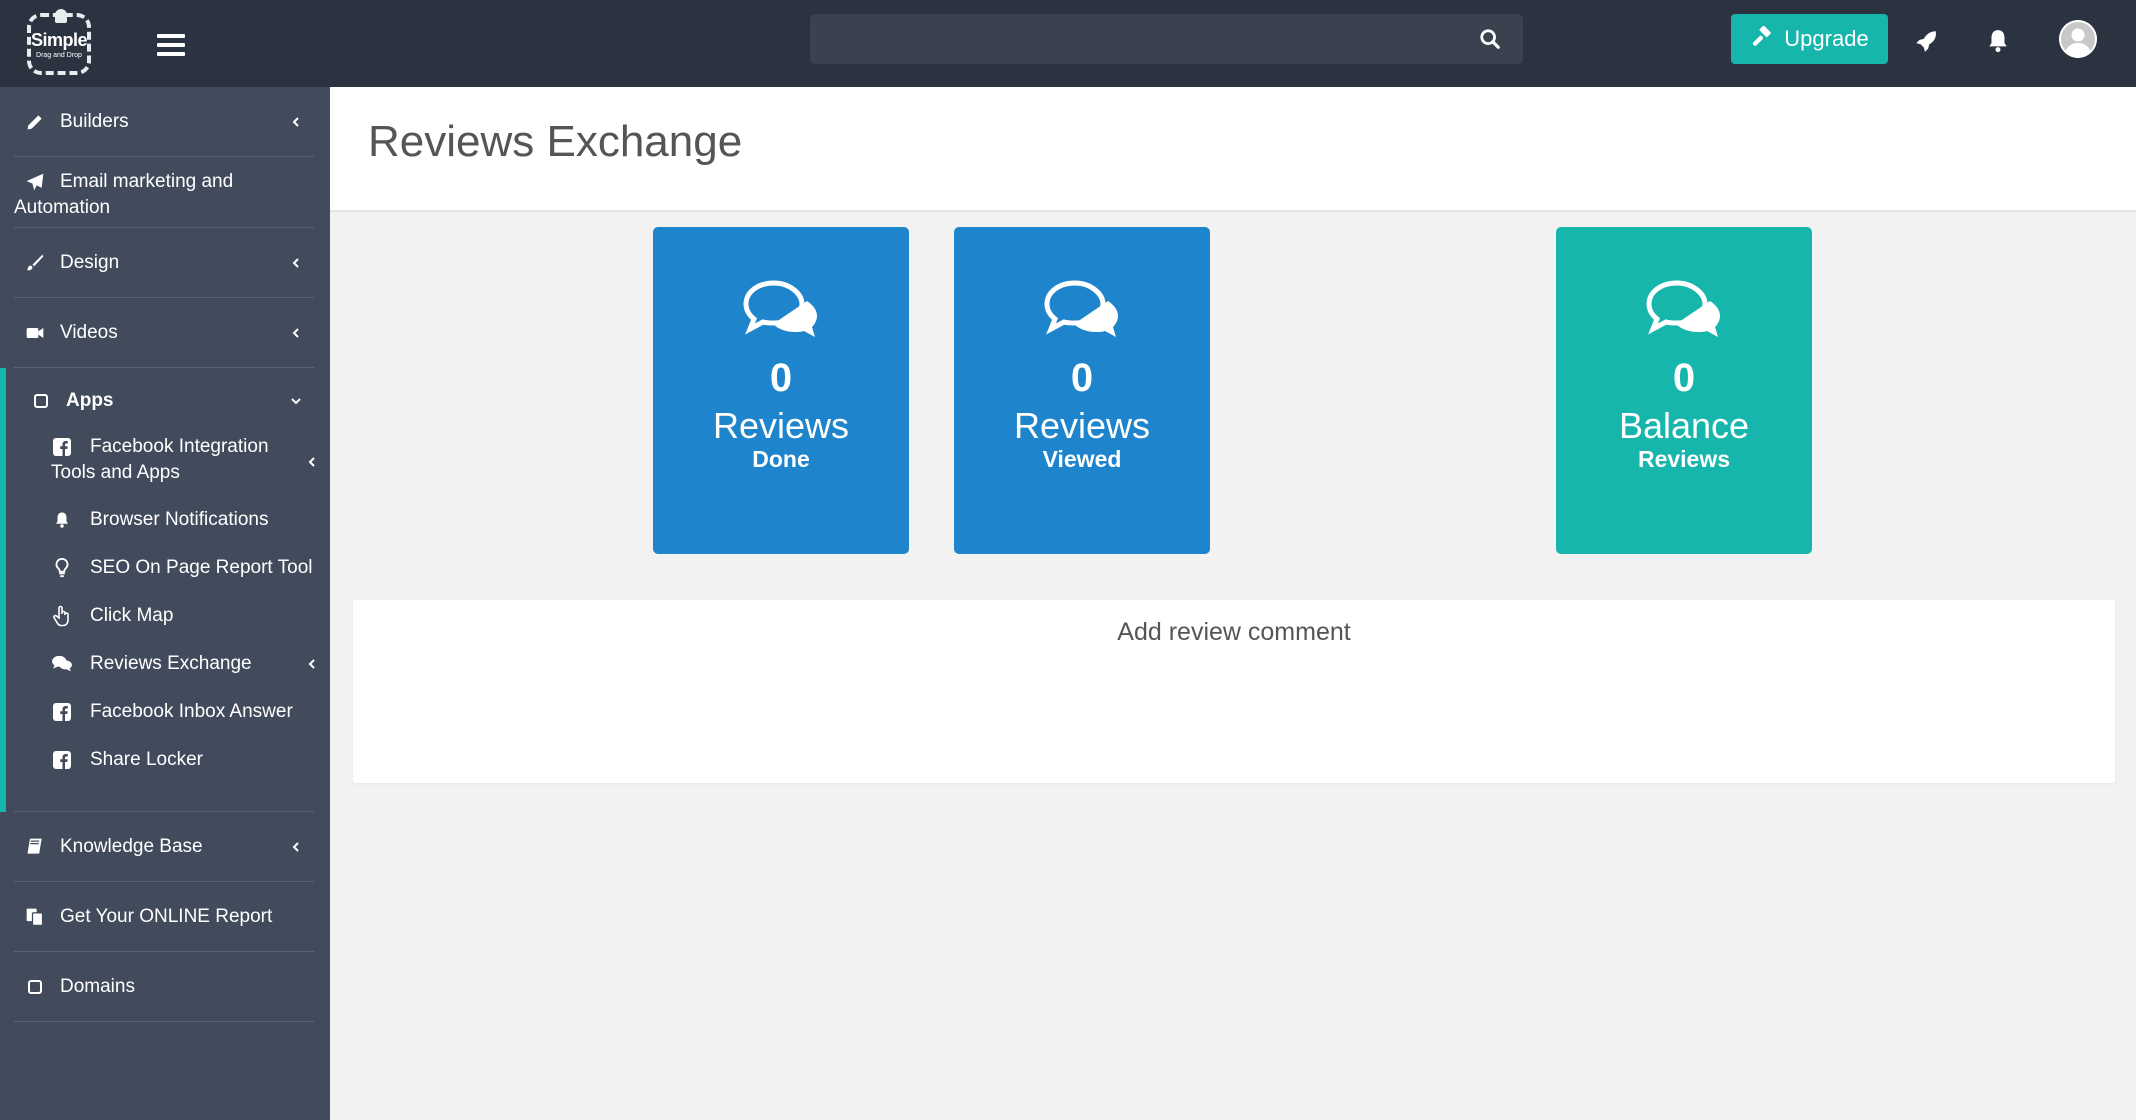 The width and height of the screenshot is (2136, 1120). Describe the element at coordinates (1082, 459) in the screenshot. I see `stat-sublabel: Viewed` at that location.